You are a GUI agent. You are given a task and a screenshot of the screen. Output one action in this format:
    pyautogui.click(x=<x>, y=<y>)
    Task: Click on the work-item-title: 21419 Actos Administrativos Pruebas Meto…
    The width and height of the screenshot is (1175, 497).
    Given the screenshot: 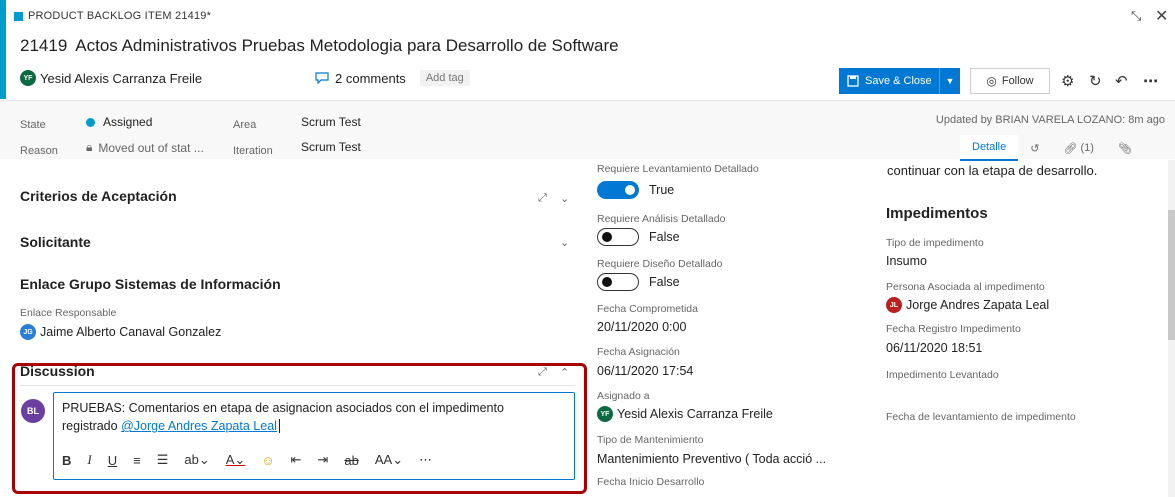 What is the action you would take?
    pyautogui.click(x=319, y=46)
    